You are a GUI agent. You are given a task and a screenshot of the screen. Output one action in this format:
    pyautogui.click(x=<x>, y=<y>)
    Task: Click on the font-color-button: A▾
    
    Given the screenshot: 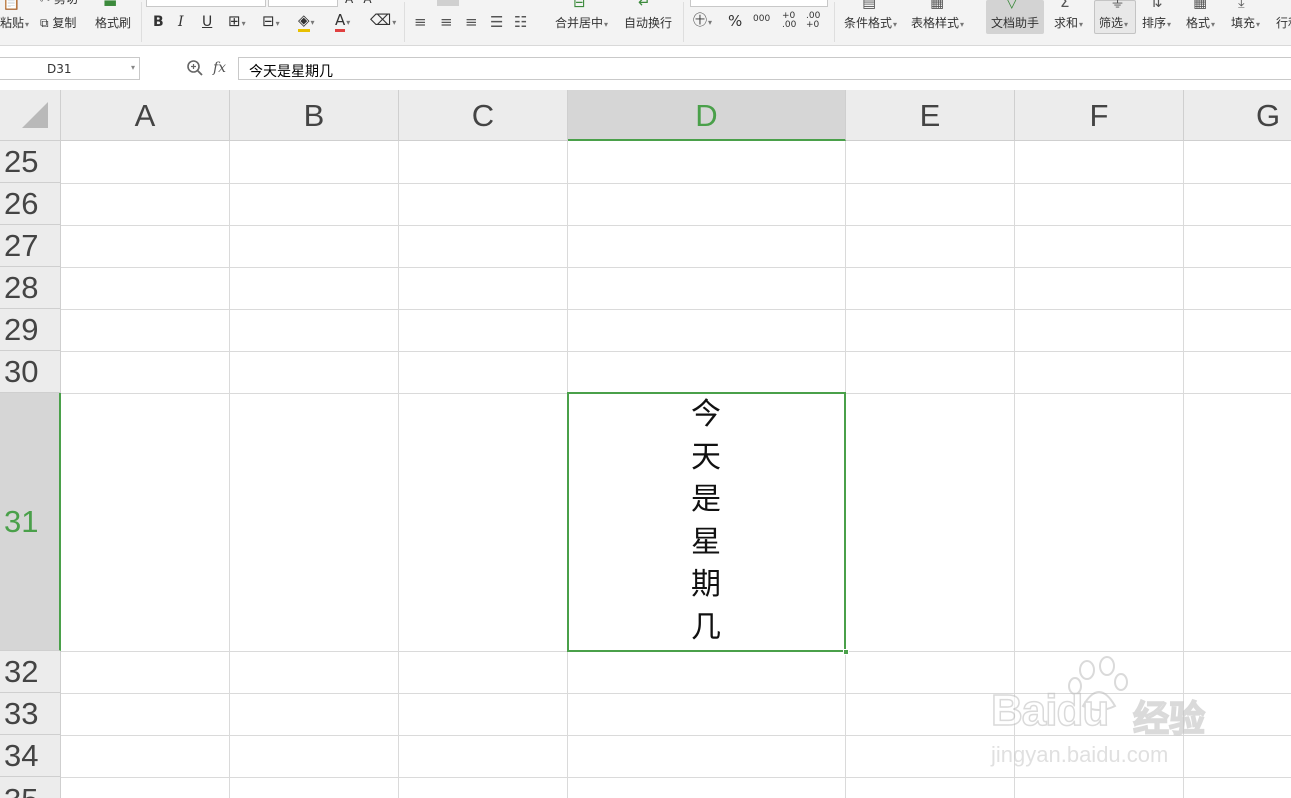 What is the action you would take?
    pyautogui.click(x=342, y=21)
    